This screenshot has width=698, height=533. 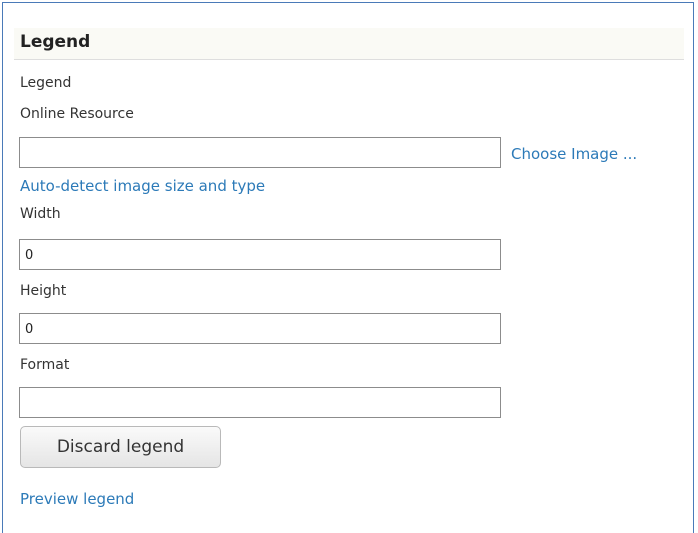 I want to click on height-input, so click(x=260, y=328).